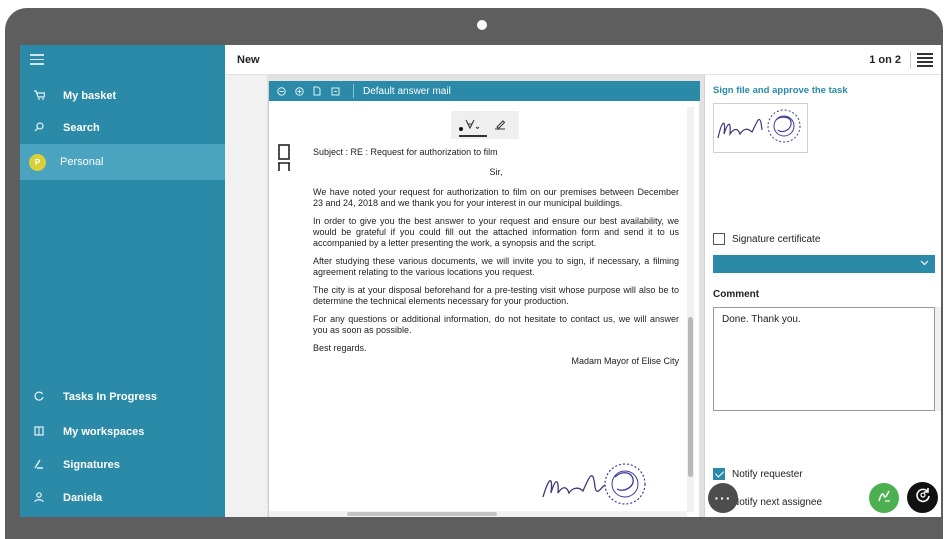 This screenshot has width=948, height=539. I want to click on chevron-down-icon, so click(924, 263).